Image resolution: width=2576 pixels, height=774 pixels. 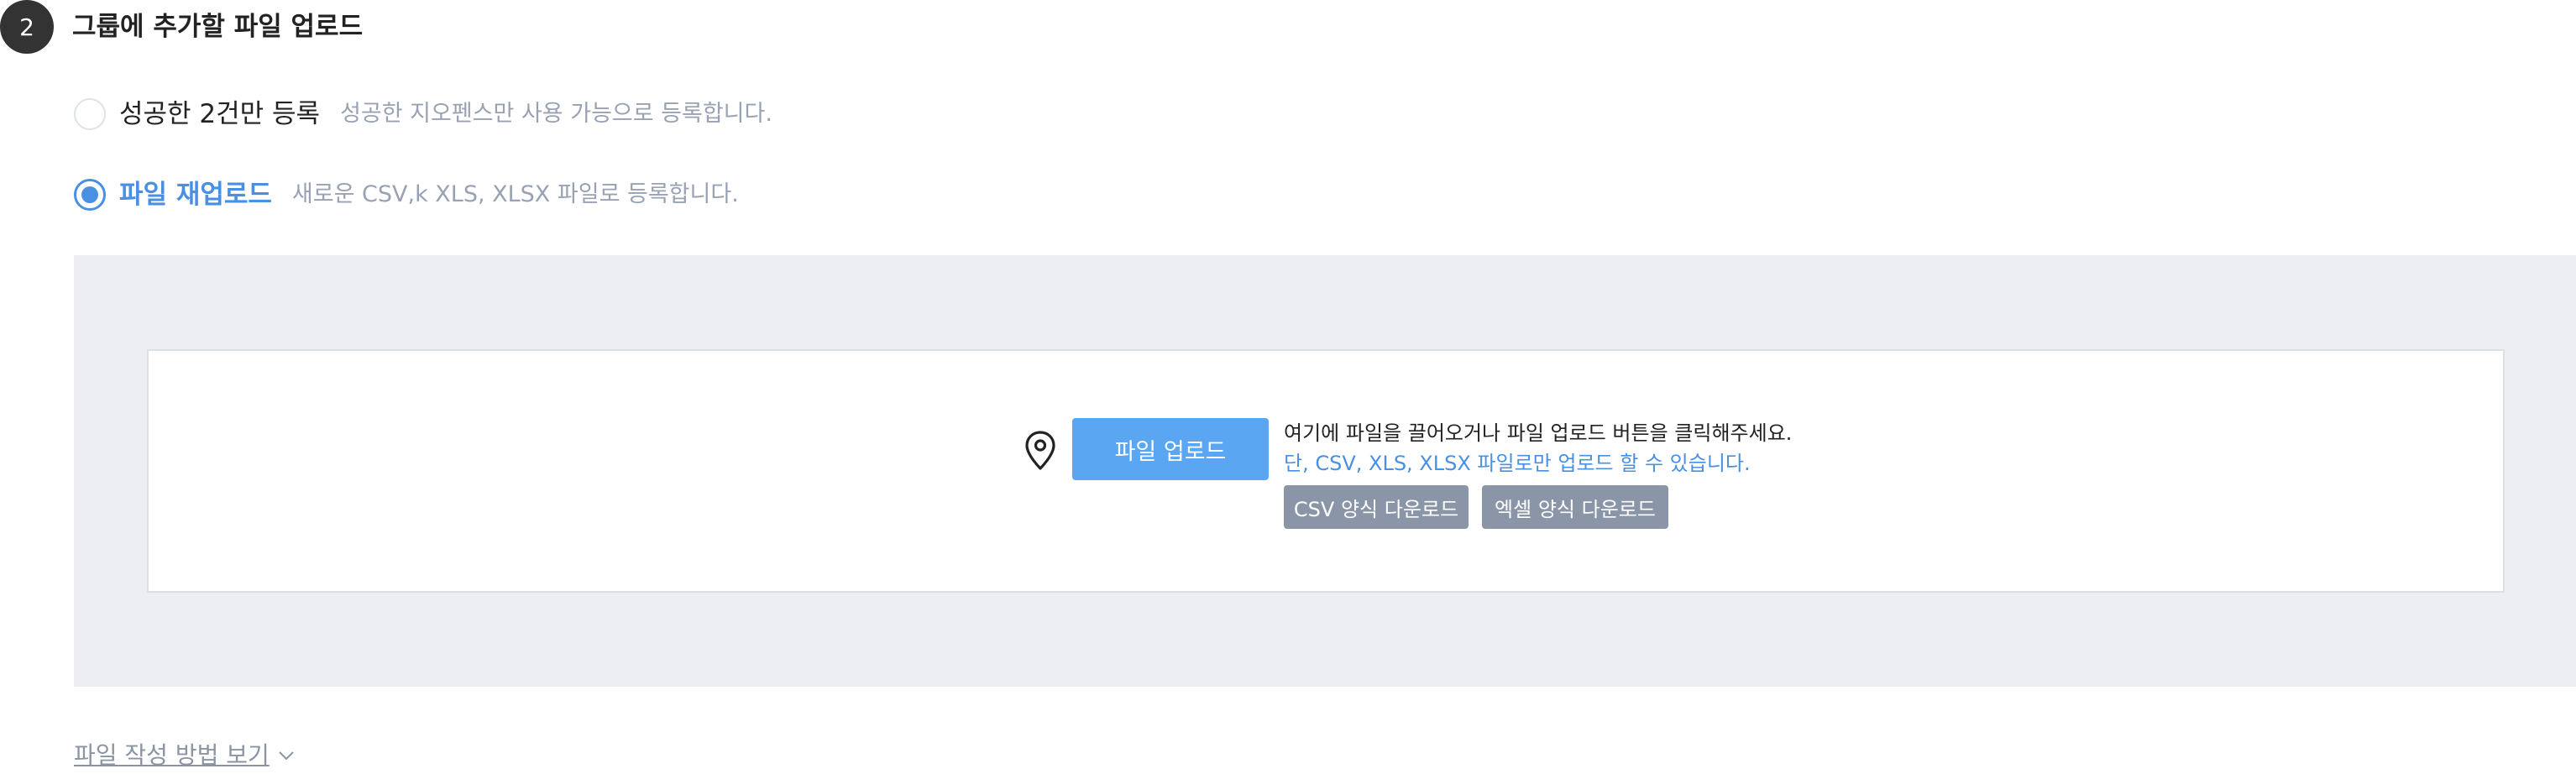 I want to click on option-description: 새로운 CSV,k XLS, XLSX 파일로 등록합니다., so click(x=515, y=194).